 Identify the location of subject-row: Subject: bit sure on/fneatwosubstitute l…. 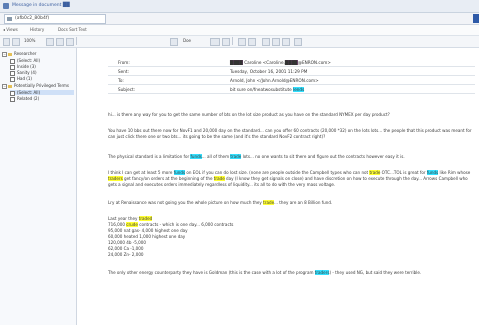
(291, 89).